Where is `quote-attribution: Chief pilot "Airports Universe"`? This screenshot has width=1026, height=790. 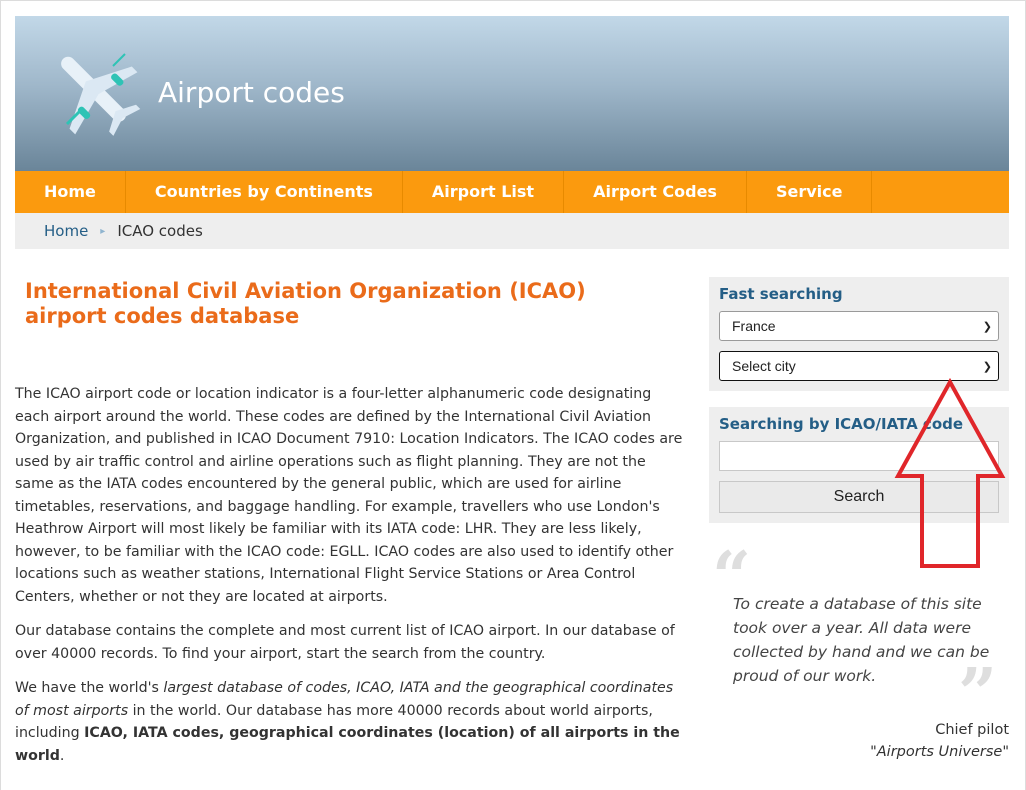
quote-attribution: Chief pilot "Airports Universe" is located at coordinates (939, 741).